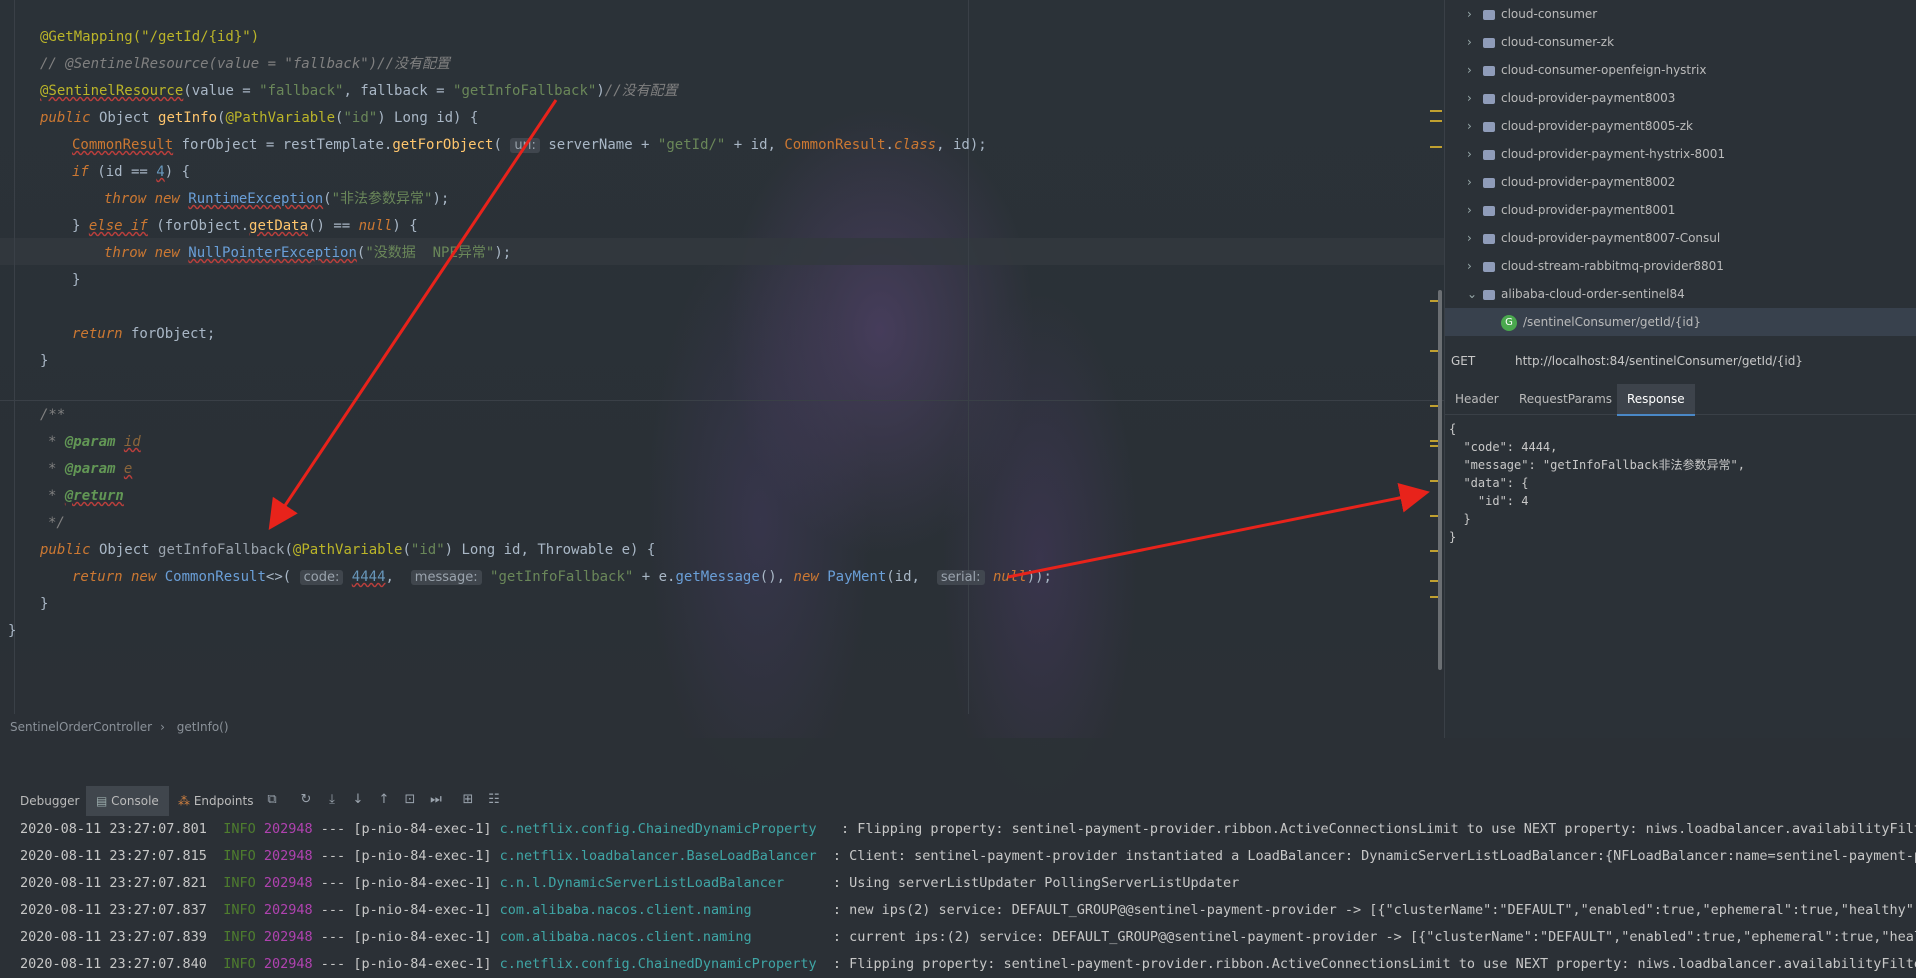 Image resolution: width=1916 pixels, height=978 pixels. What do you see at coordinates (94, 442) in the screenshot?
I see `code-line: * @param id` at bounding box center [94, 442].